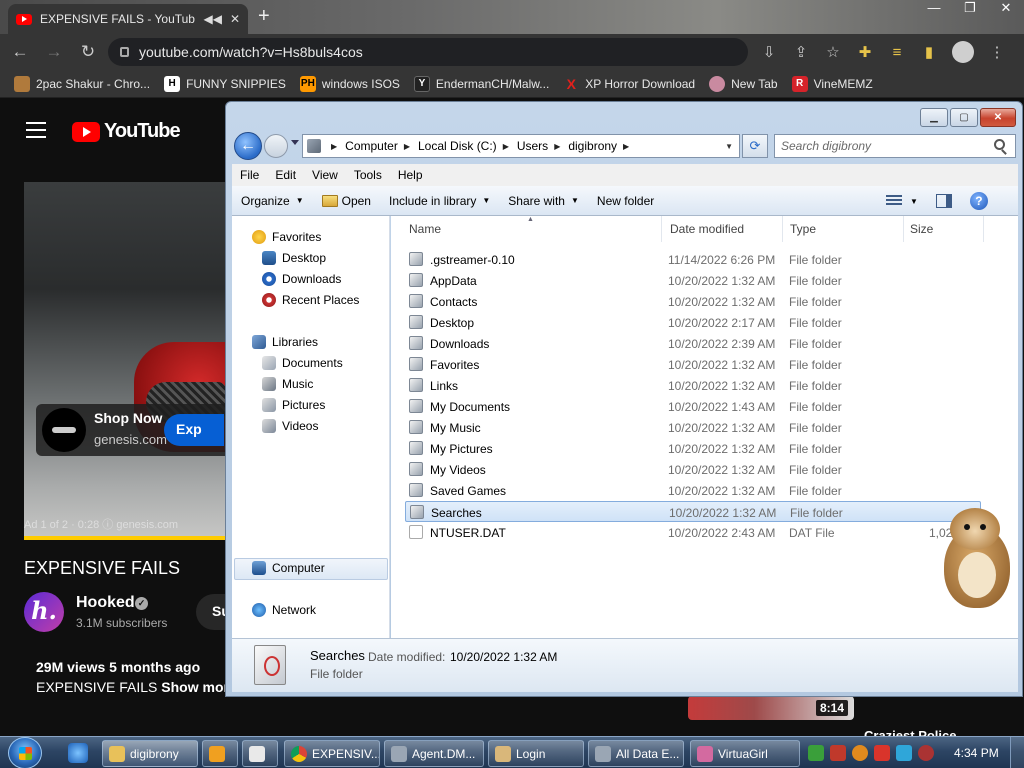  Describe the element at coordinates (88, 52) in the screenshot. I see `reload-icon: ↻` at that location.